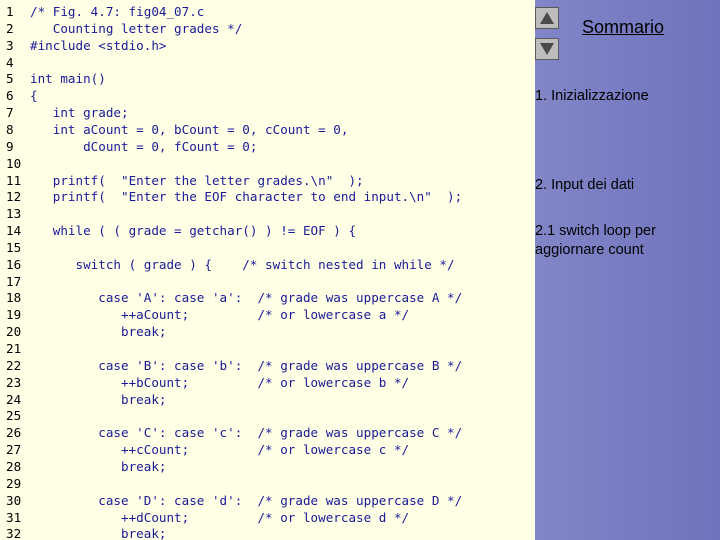  Describe the element at coordinates (14, 247) in the screenshot. I see `line-number: 15` at that location.